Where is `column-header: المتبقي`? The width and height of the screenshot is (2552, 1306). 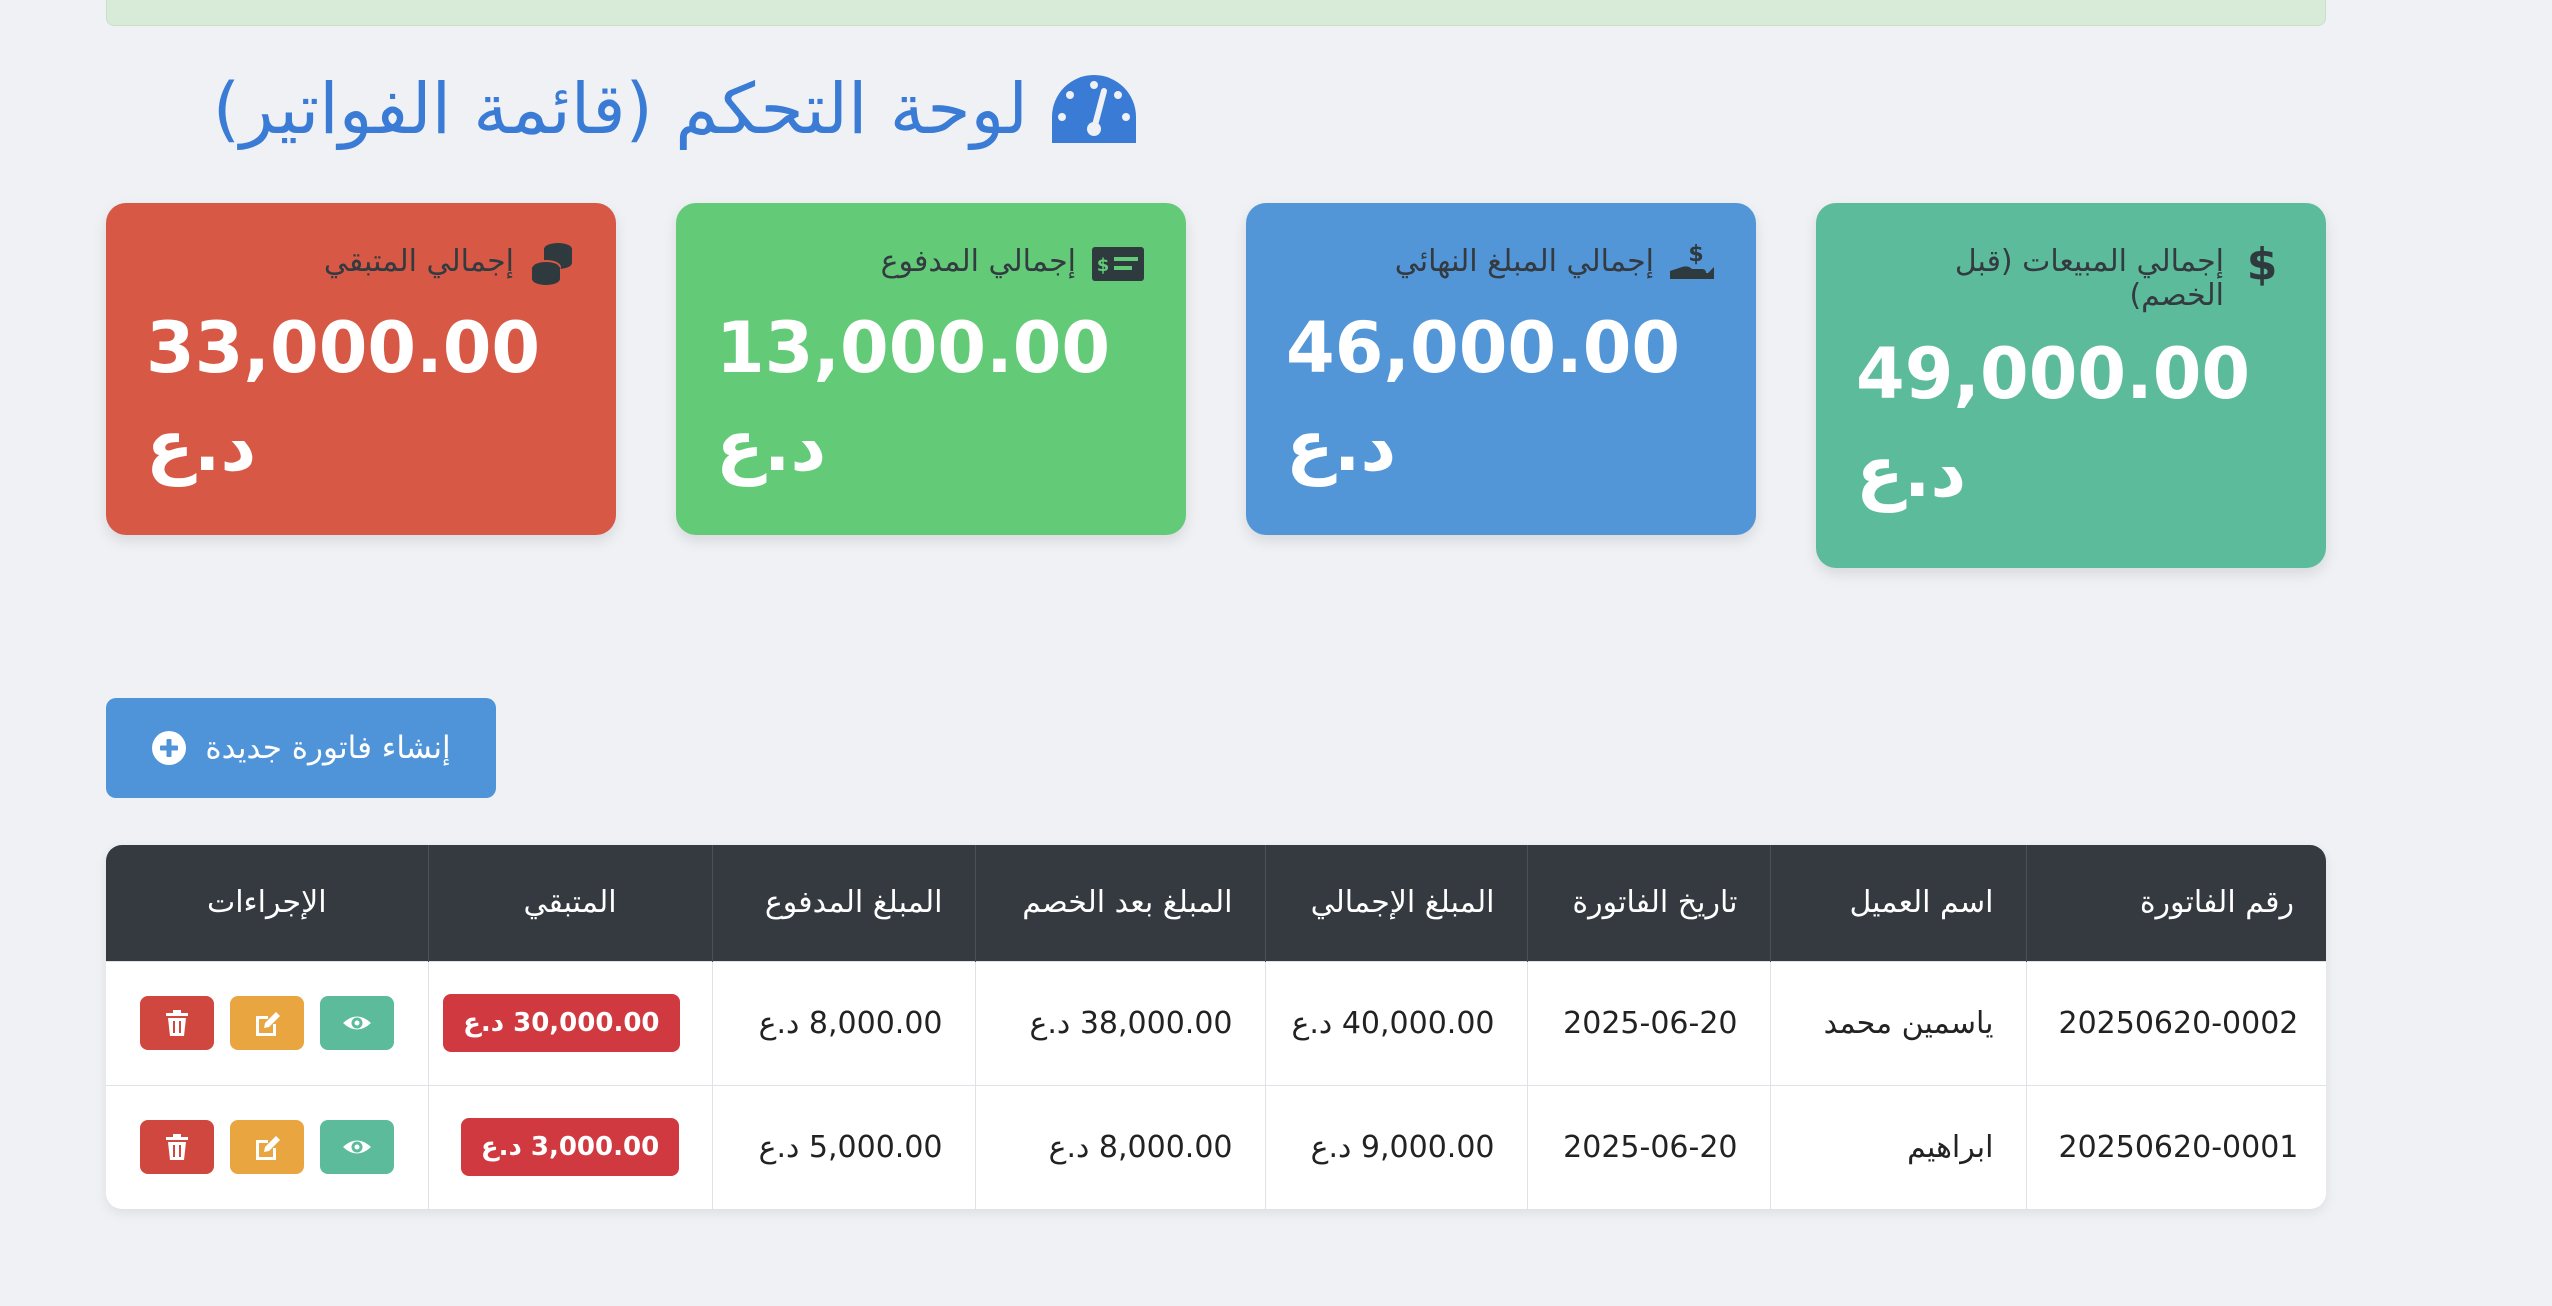
column-header: المتبقي is located at coordinates (569, 903).